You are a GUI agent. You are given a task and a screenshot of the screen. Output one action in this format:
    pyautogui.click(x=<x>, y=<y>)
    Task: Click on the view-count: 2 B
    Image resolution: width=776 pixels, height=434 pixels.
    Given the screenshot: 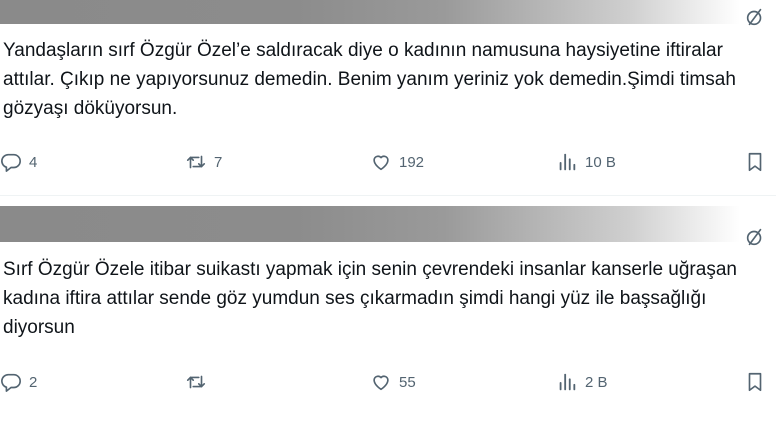 What is the action you would take?
    pyautogui.click(x=596, y=382)
    